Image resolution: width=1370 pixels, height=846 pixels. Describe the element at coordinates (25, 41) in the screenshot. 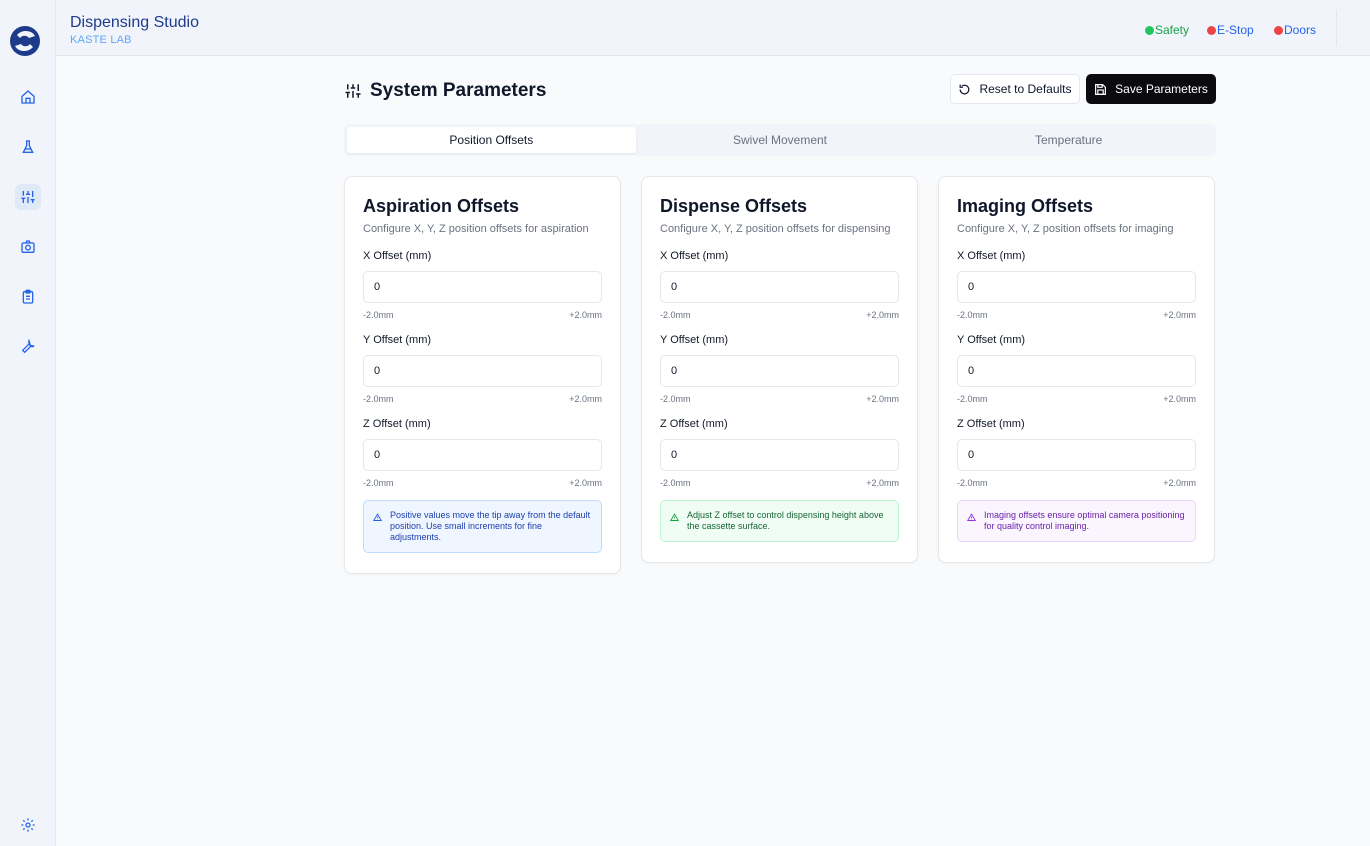

I see `app-logo-icon` at that location.